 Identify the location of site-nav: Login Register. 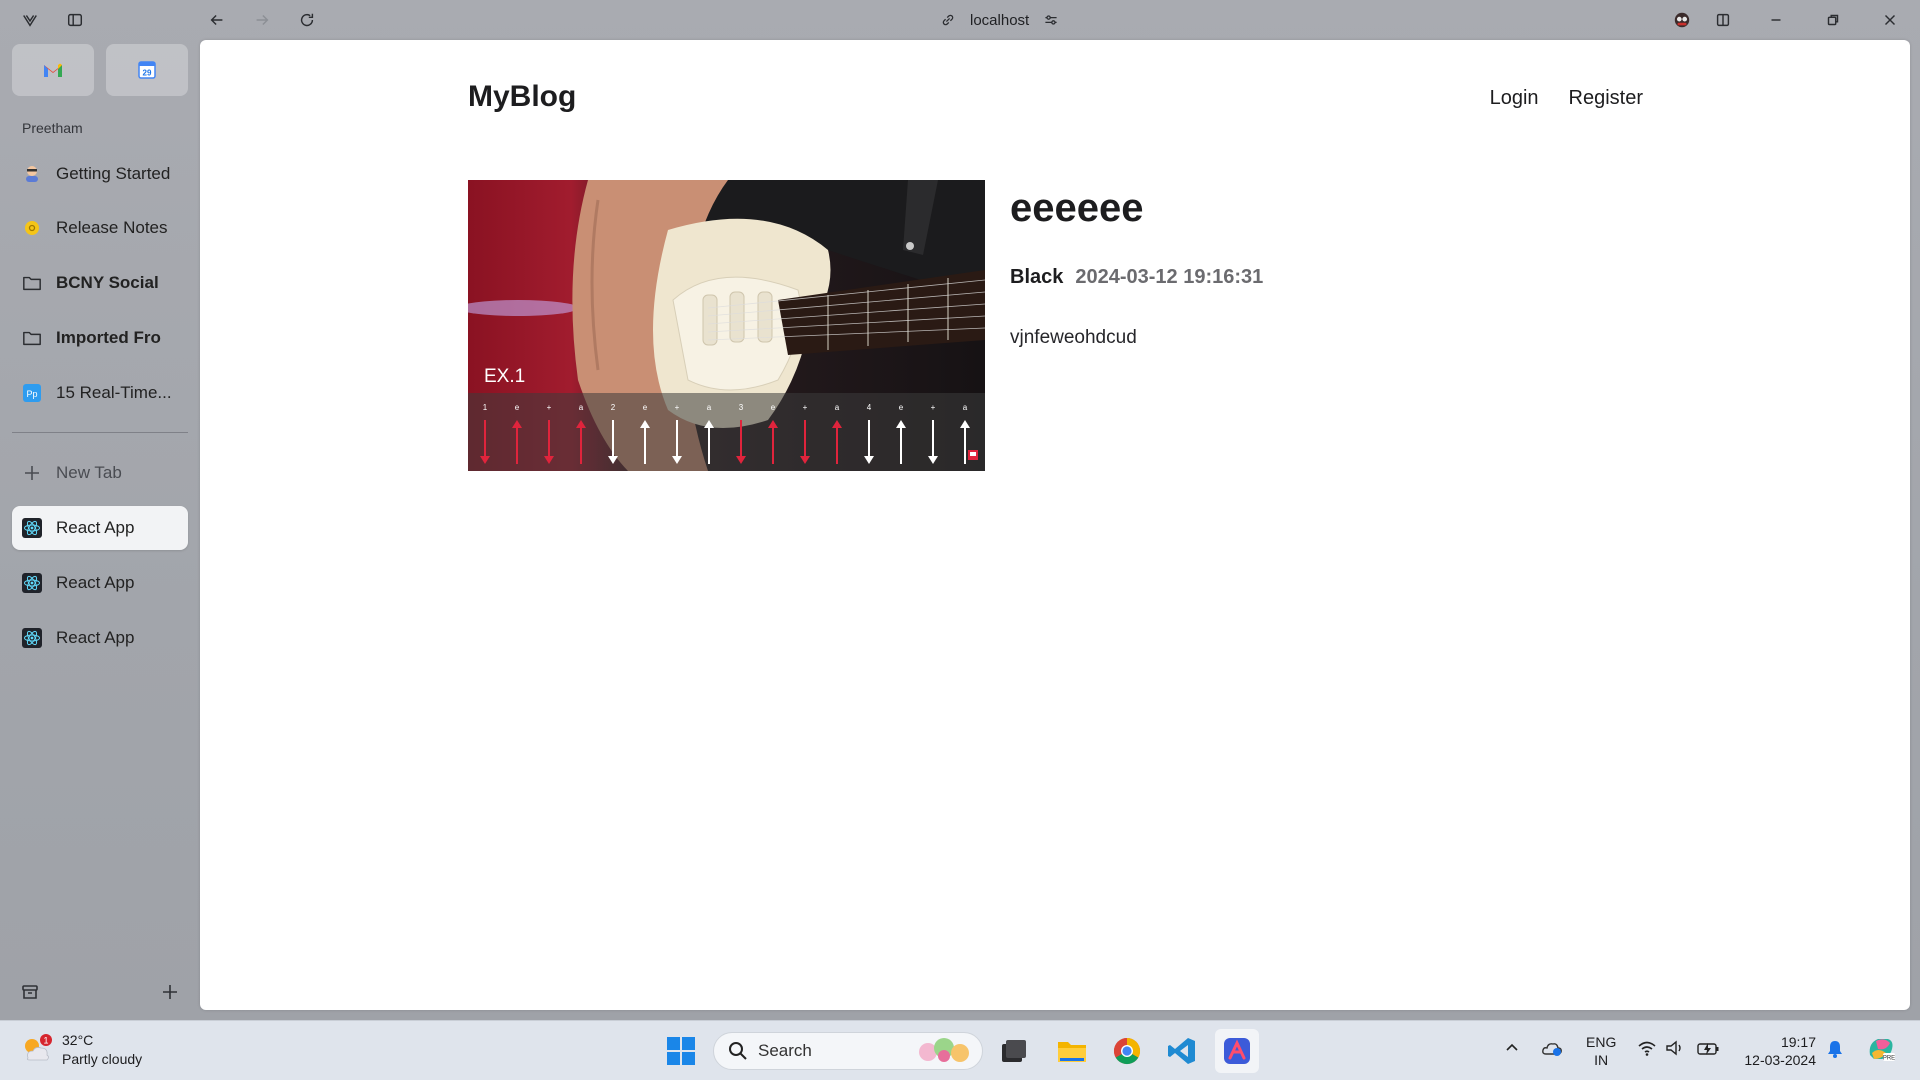
(1566, 98).